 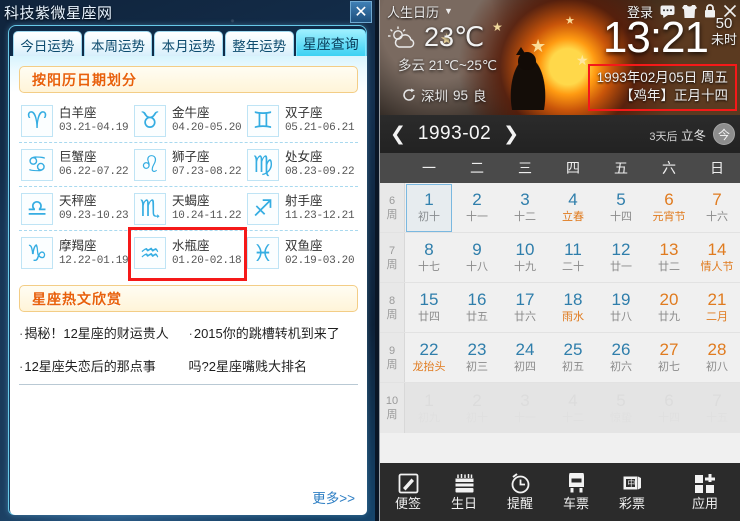 I want to click on day-cell: 16 廿五, so click(x=477, y=307).